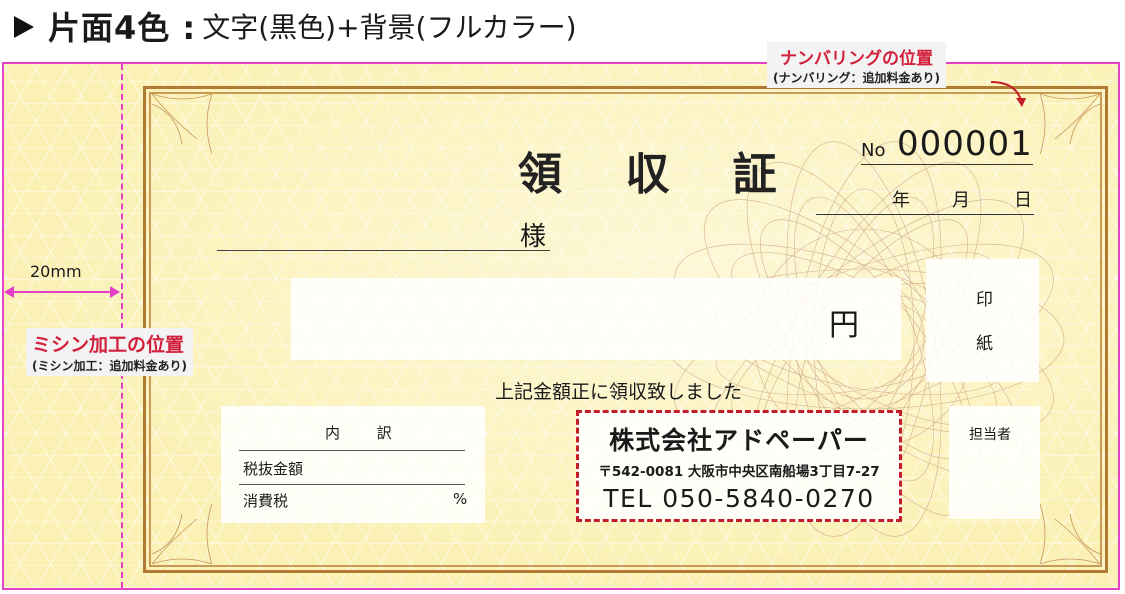 The width and height of the screenshot is (1125, 594). I want to click on breakdown-row-tax: 消費税, so click(266, 501).